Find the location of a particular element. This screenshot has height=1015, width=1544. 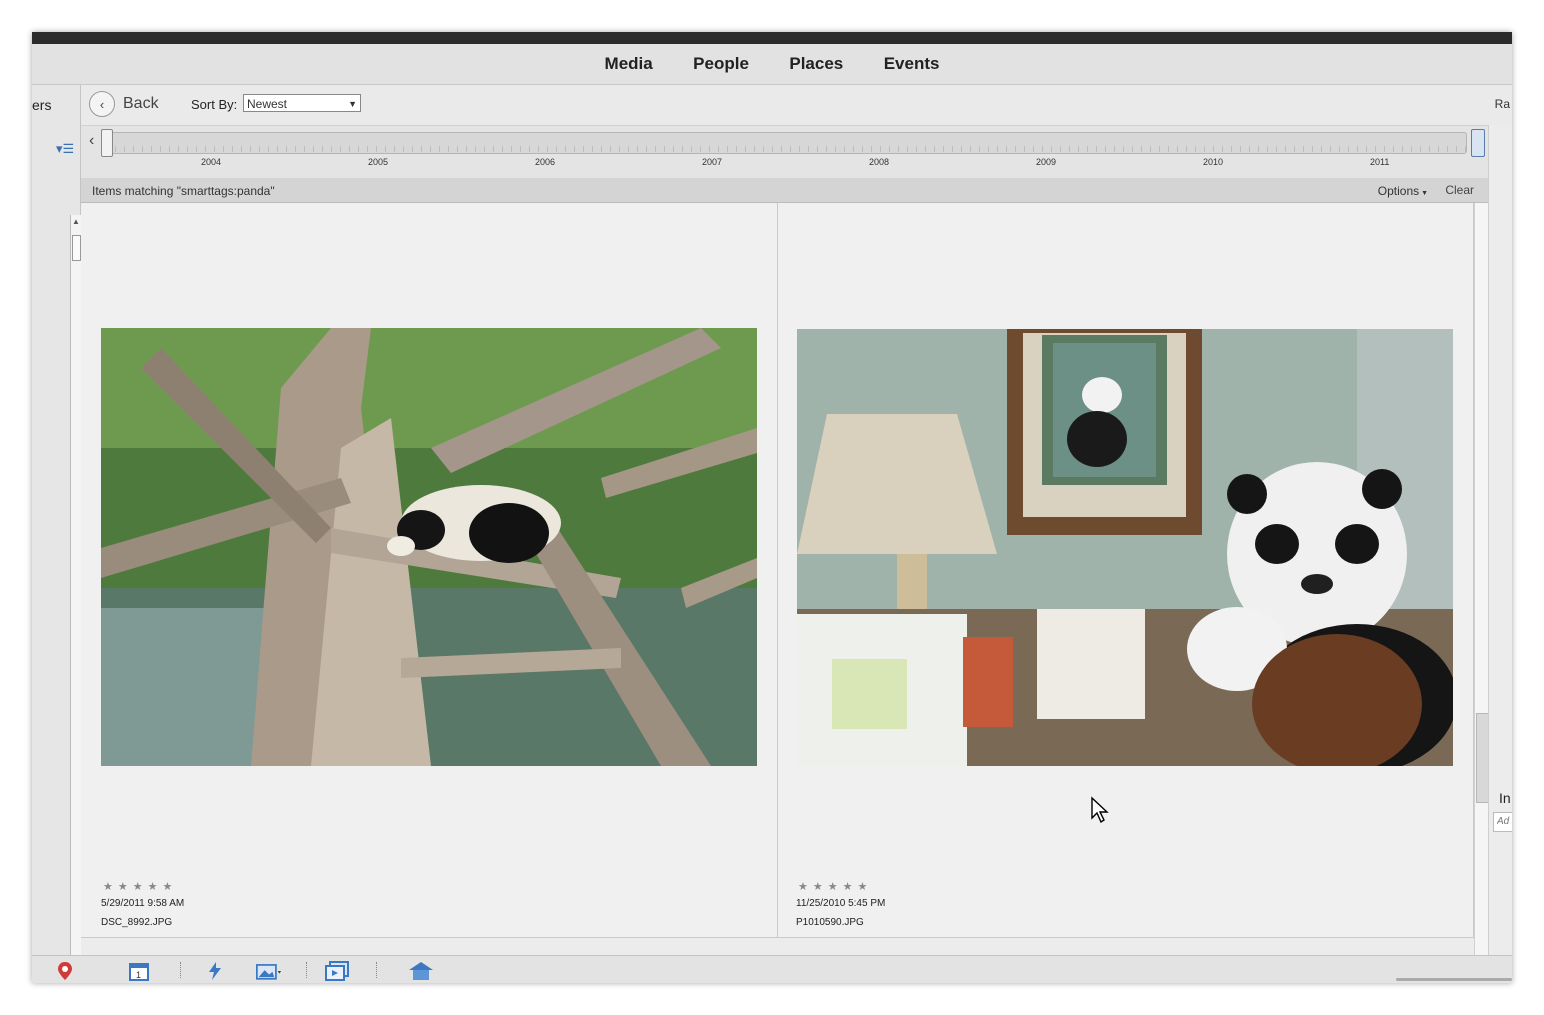

back-button: ‹ Back is located at coordinates (124, 104).